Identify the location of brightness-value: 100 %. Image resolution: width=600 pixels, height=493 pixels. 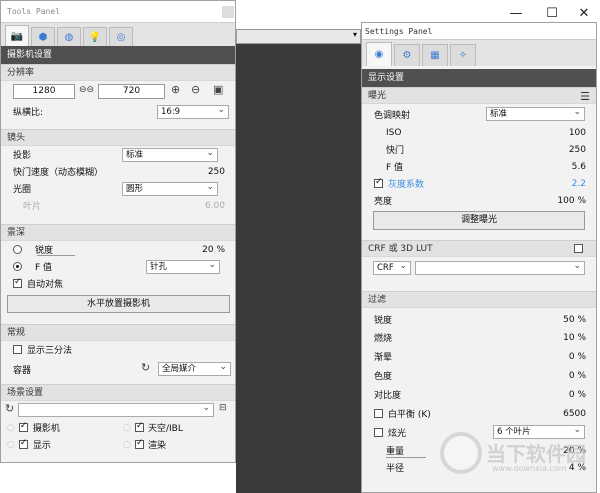
(571, 201).